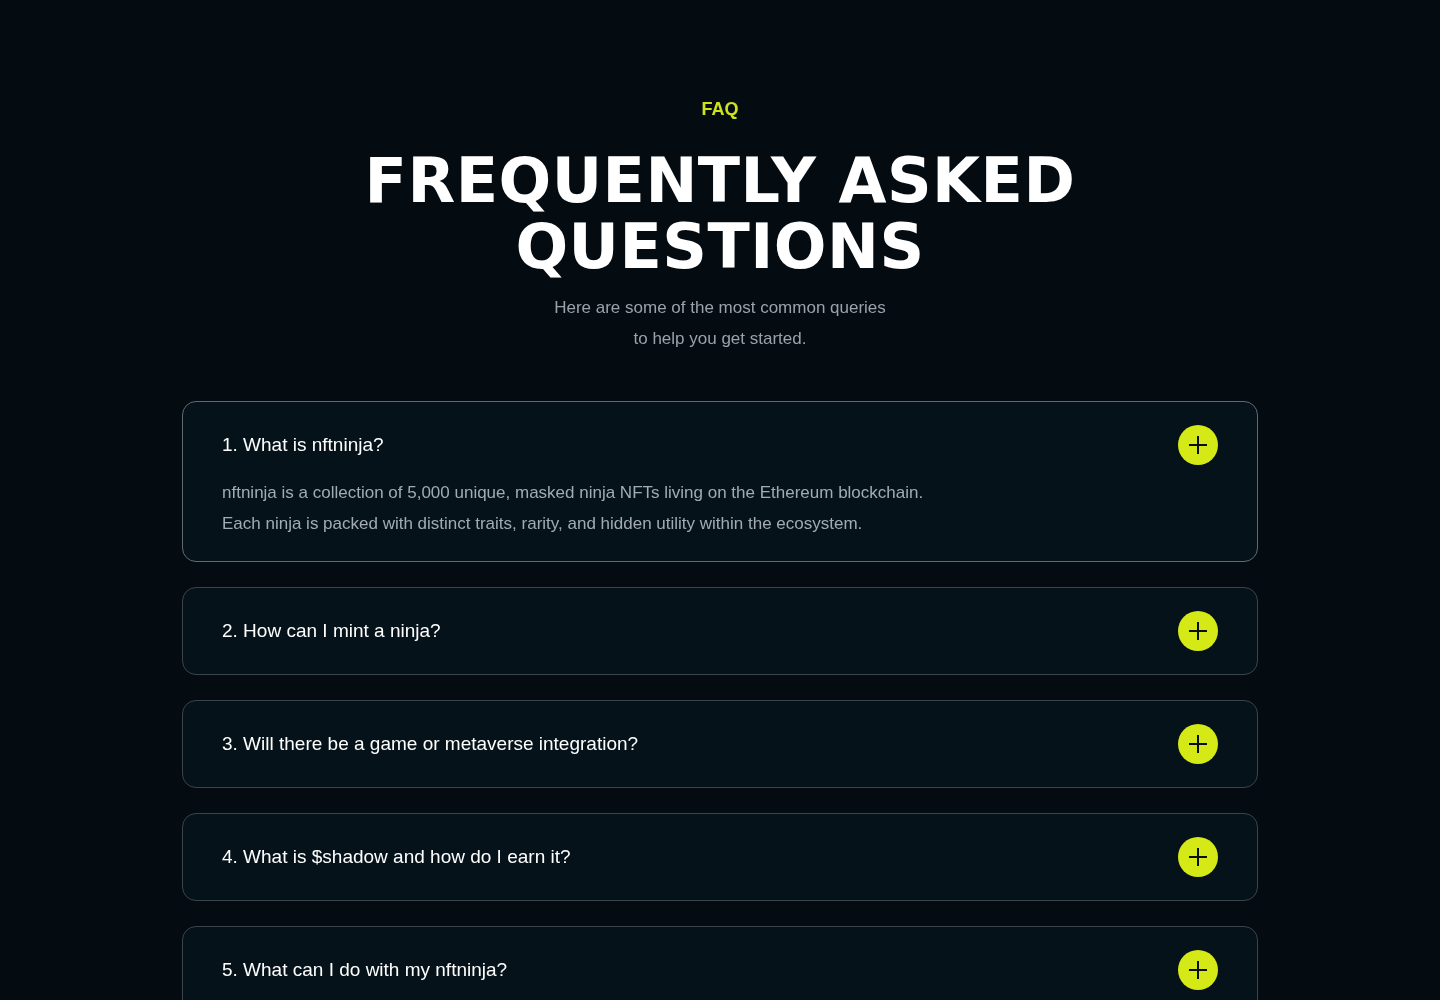 Image resolution: width=1440 pixels, height=1000 pixels. I want to click on faq-answer: nftninja is a collection of 5,000 unique, masked ninja NFTs living on the Ethereum blockchain. Each ninja is packed with distinct traits, rarity, and hidden utility within the ecosystem., so click(573, 508).